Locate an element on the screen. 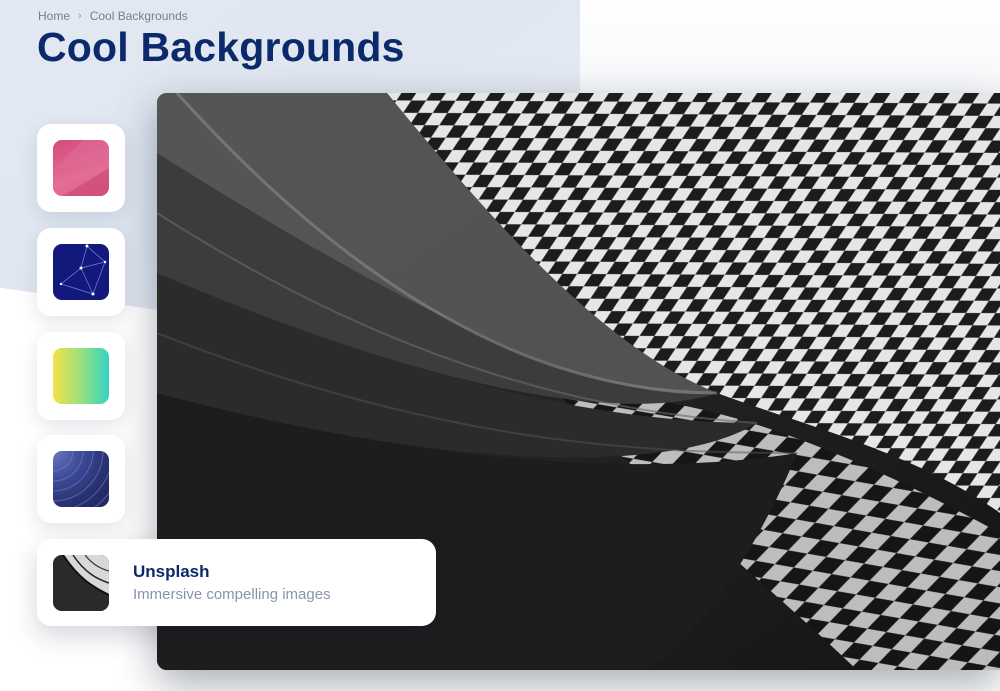 The height and width of the screenshot is (691, 1000). background-option-pink is located at coordinates (81, 168).